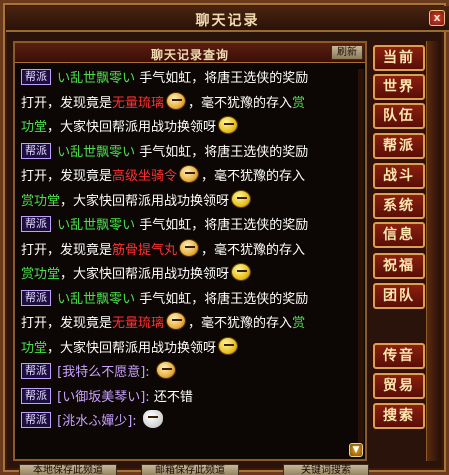  Describe the element at coordinates (399, 176) in the screenshot. I see `channel-button-battle: 战斗` at that location.